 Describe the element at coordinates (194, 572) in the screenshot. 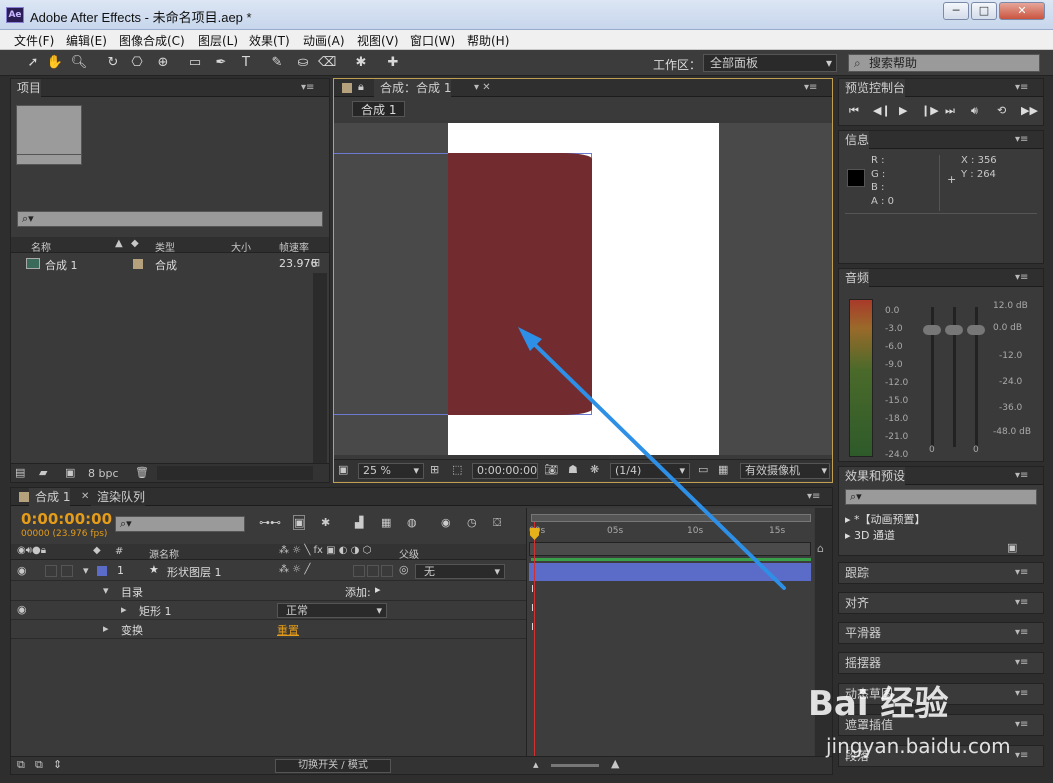

I see `layer-name: 形状图层 1` at that location.